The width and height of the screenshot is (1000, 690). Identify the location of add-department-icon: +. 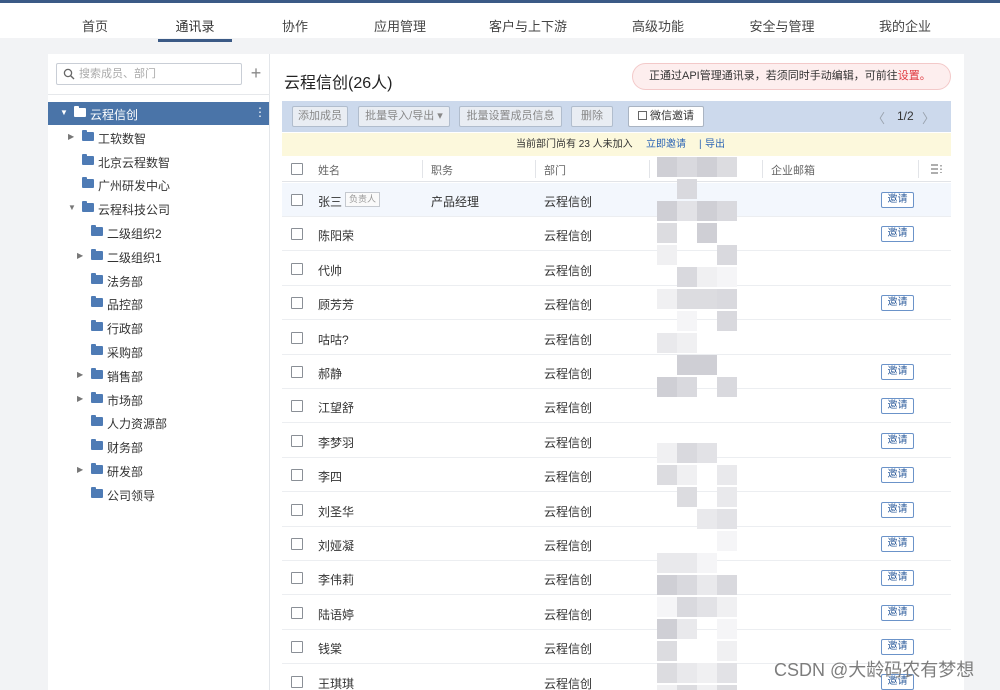
(256, 73).